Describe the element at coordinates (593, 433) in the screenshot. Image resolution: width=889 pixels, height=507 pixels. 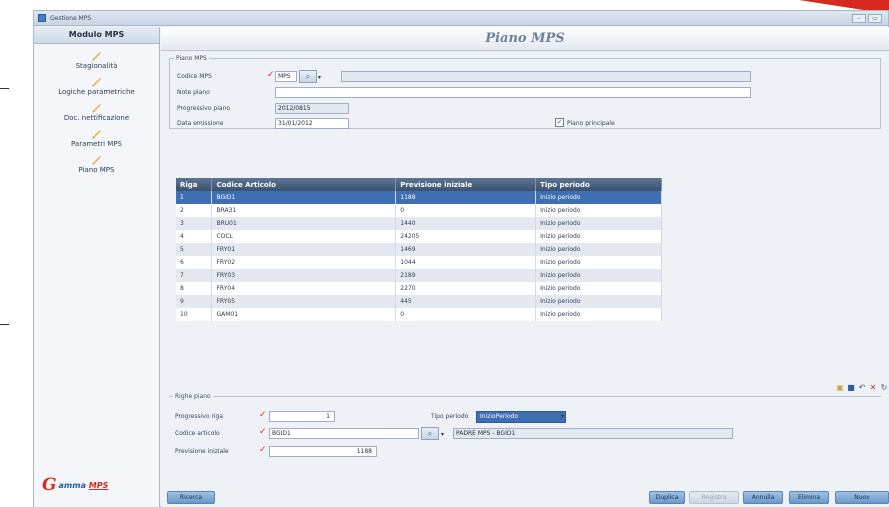
I see `articolo-description: PADRE MPS - BGID1` at that location.